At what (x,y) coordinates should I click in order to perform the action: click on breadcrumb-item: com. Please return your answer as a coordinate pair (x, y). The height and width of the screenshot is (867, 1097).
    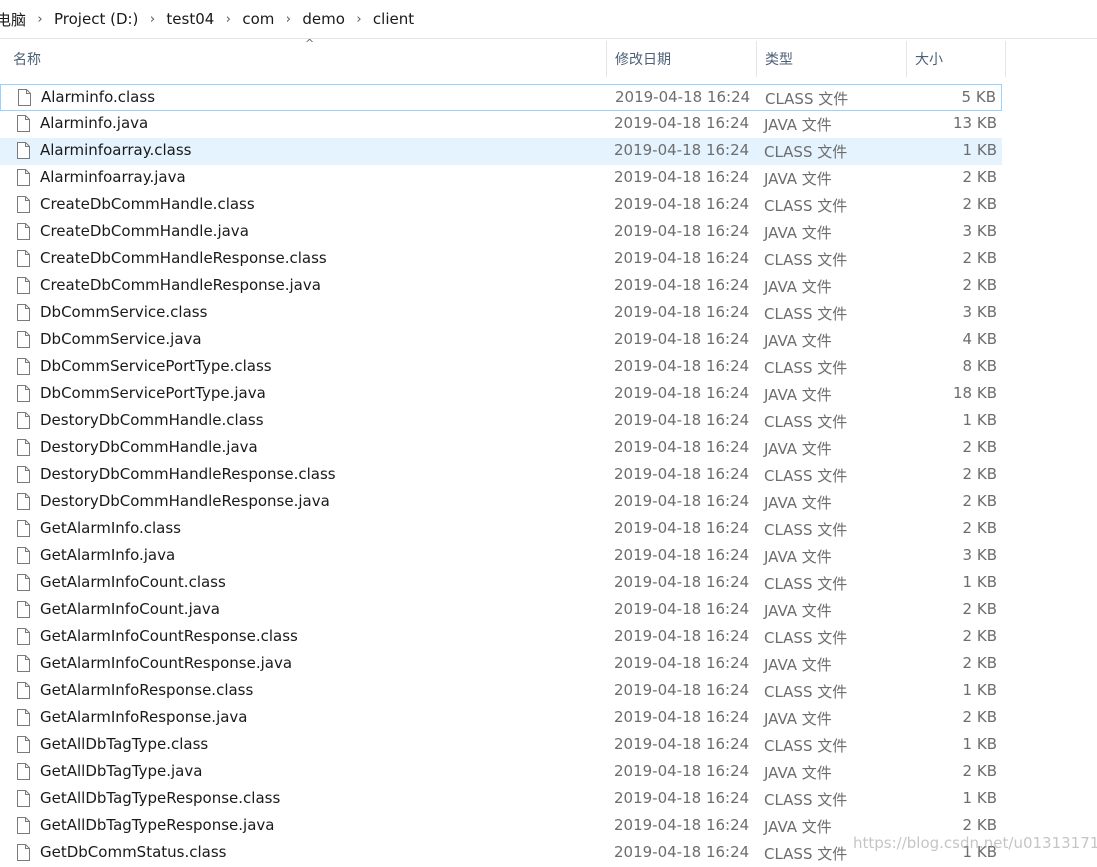
    Looking at the image, I should click on (258, 19).